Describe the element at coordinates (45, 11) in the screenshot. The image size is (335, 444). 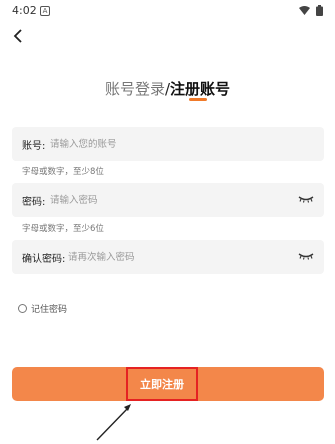
I see `notification-badge: A` at that location.